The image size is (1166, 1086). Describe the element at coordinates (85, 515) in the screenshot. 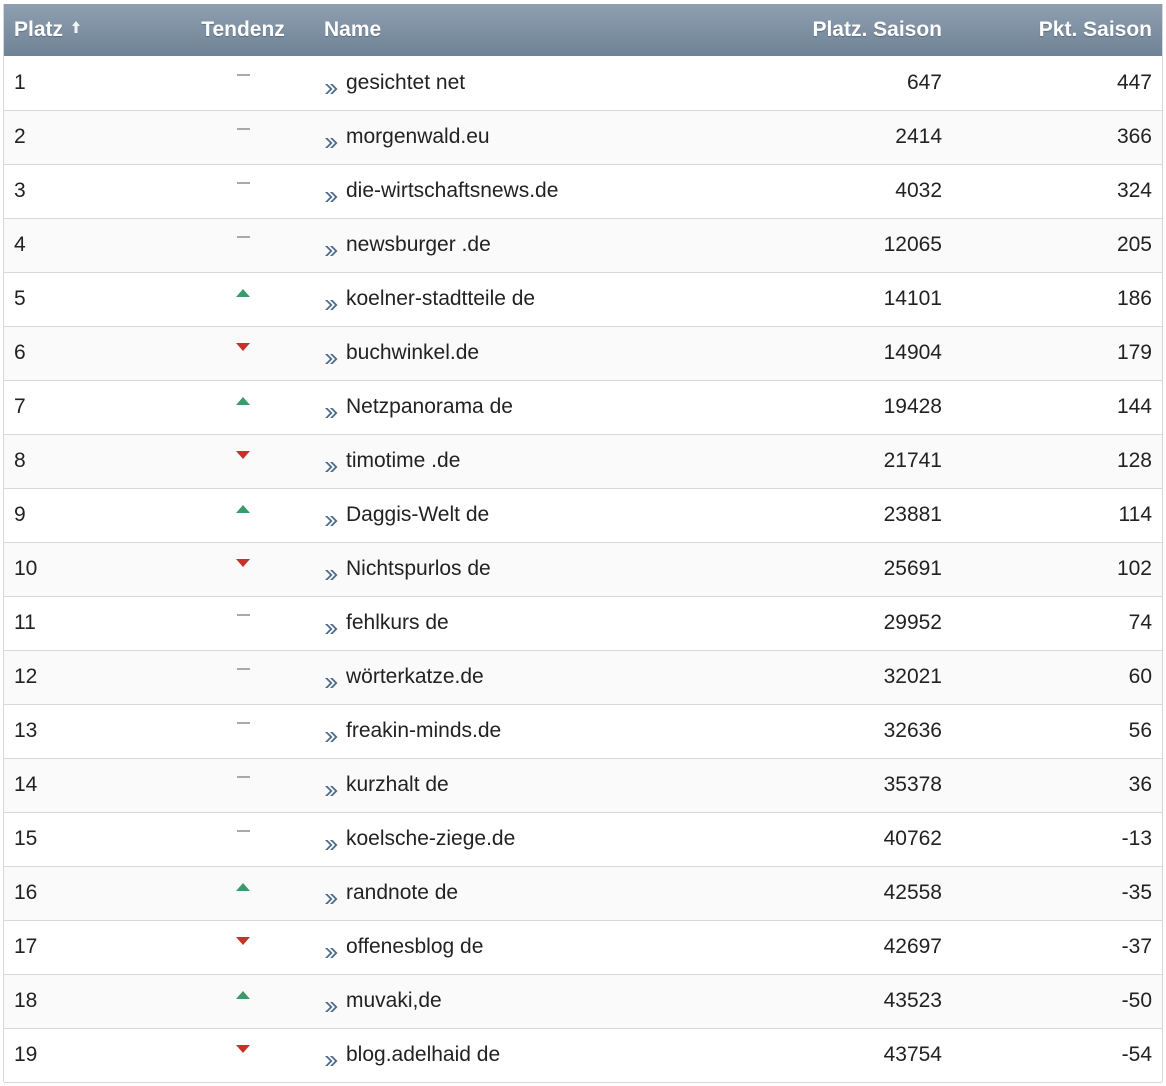

I see `rank-cell: 9` at that location.